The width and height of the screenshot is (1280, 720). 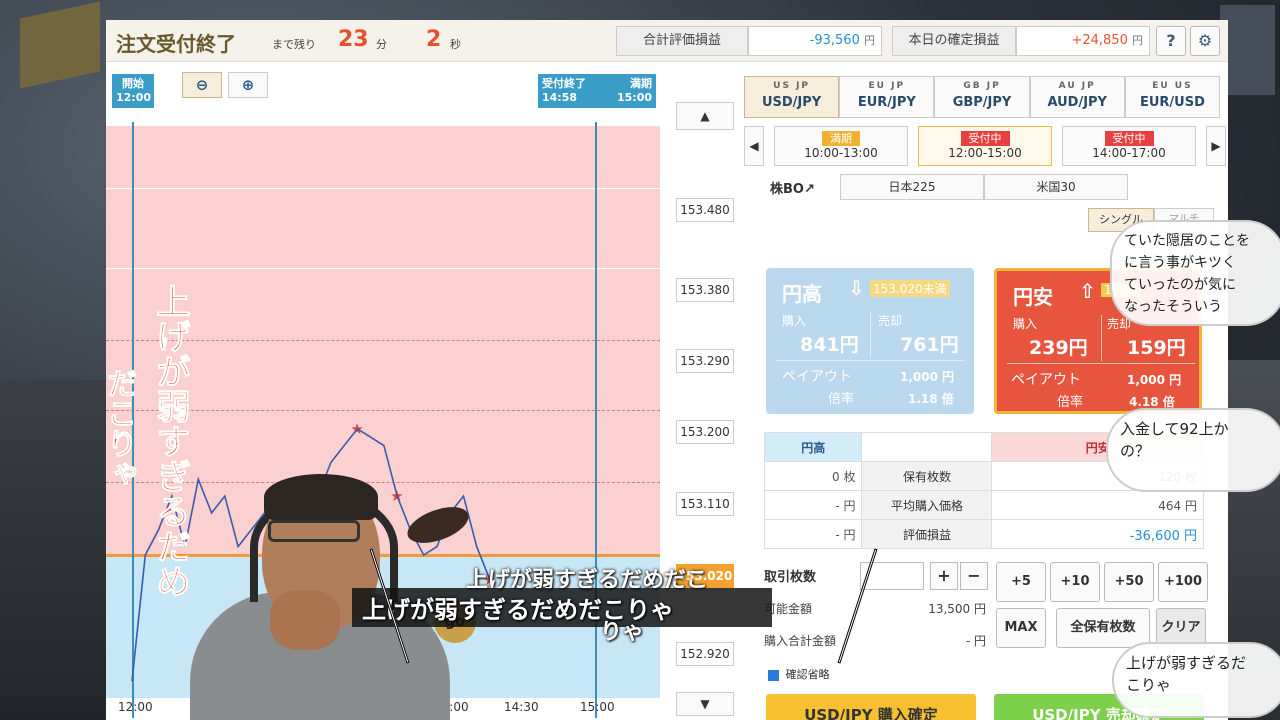 What do you see at coordinates (705, 290) in the screenshot?
I see `price-level-label: 153.380` at bounding box center [705, 290].